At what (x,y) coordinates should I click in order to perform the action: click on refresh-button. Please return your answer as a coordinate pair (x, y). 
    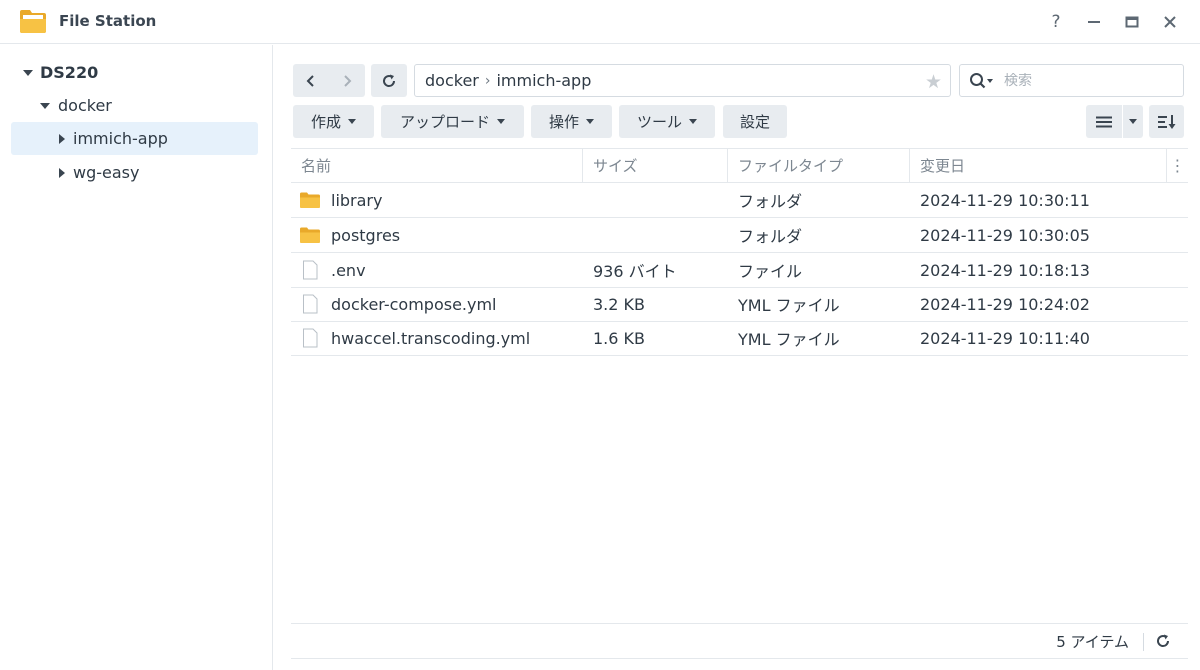
    Looking at the image, I should click on (389, 80).